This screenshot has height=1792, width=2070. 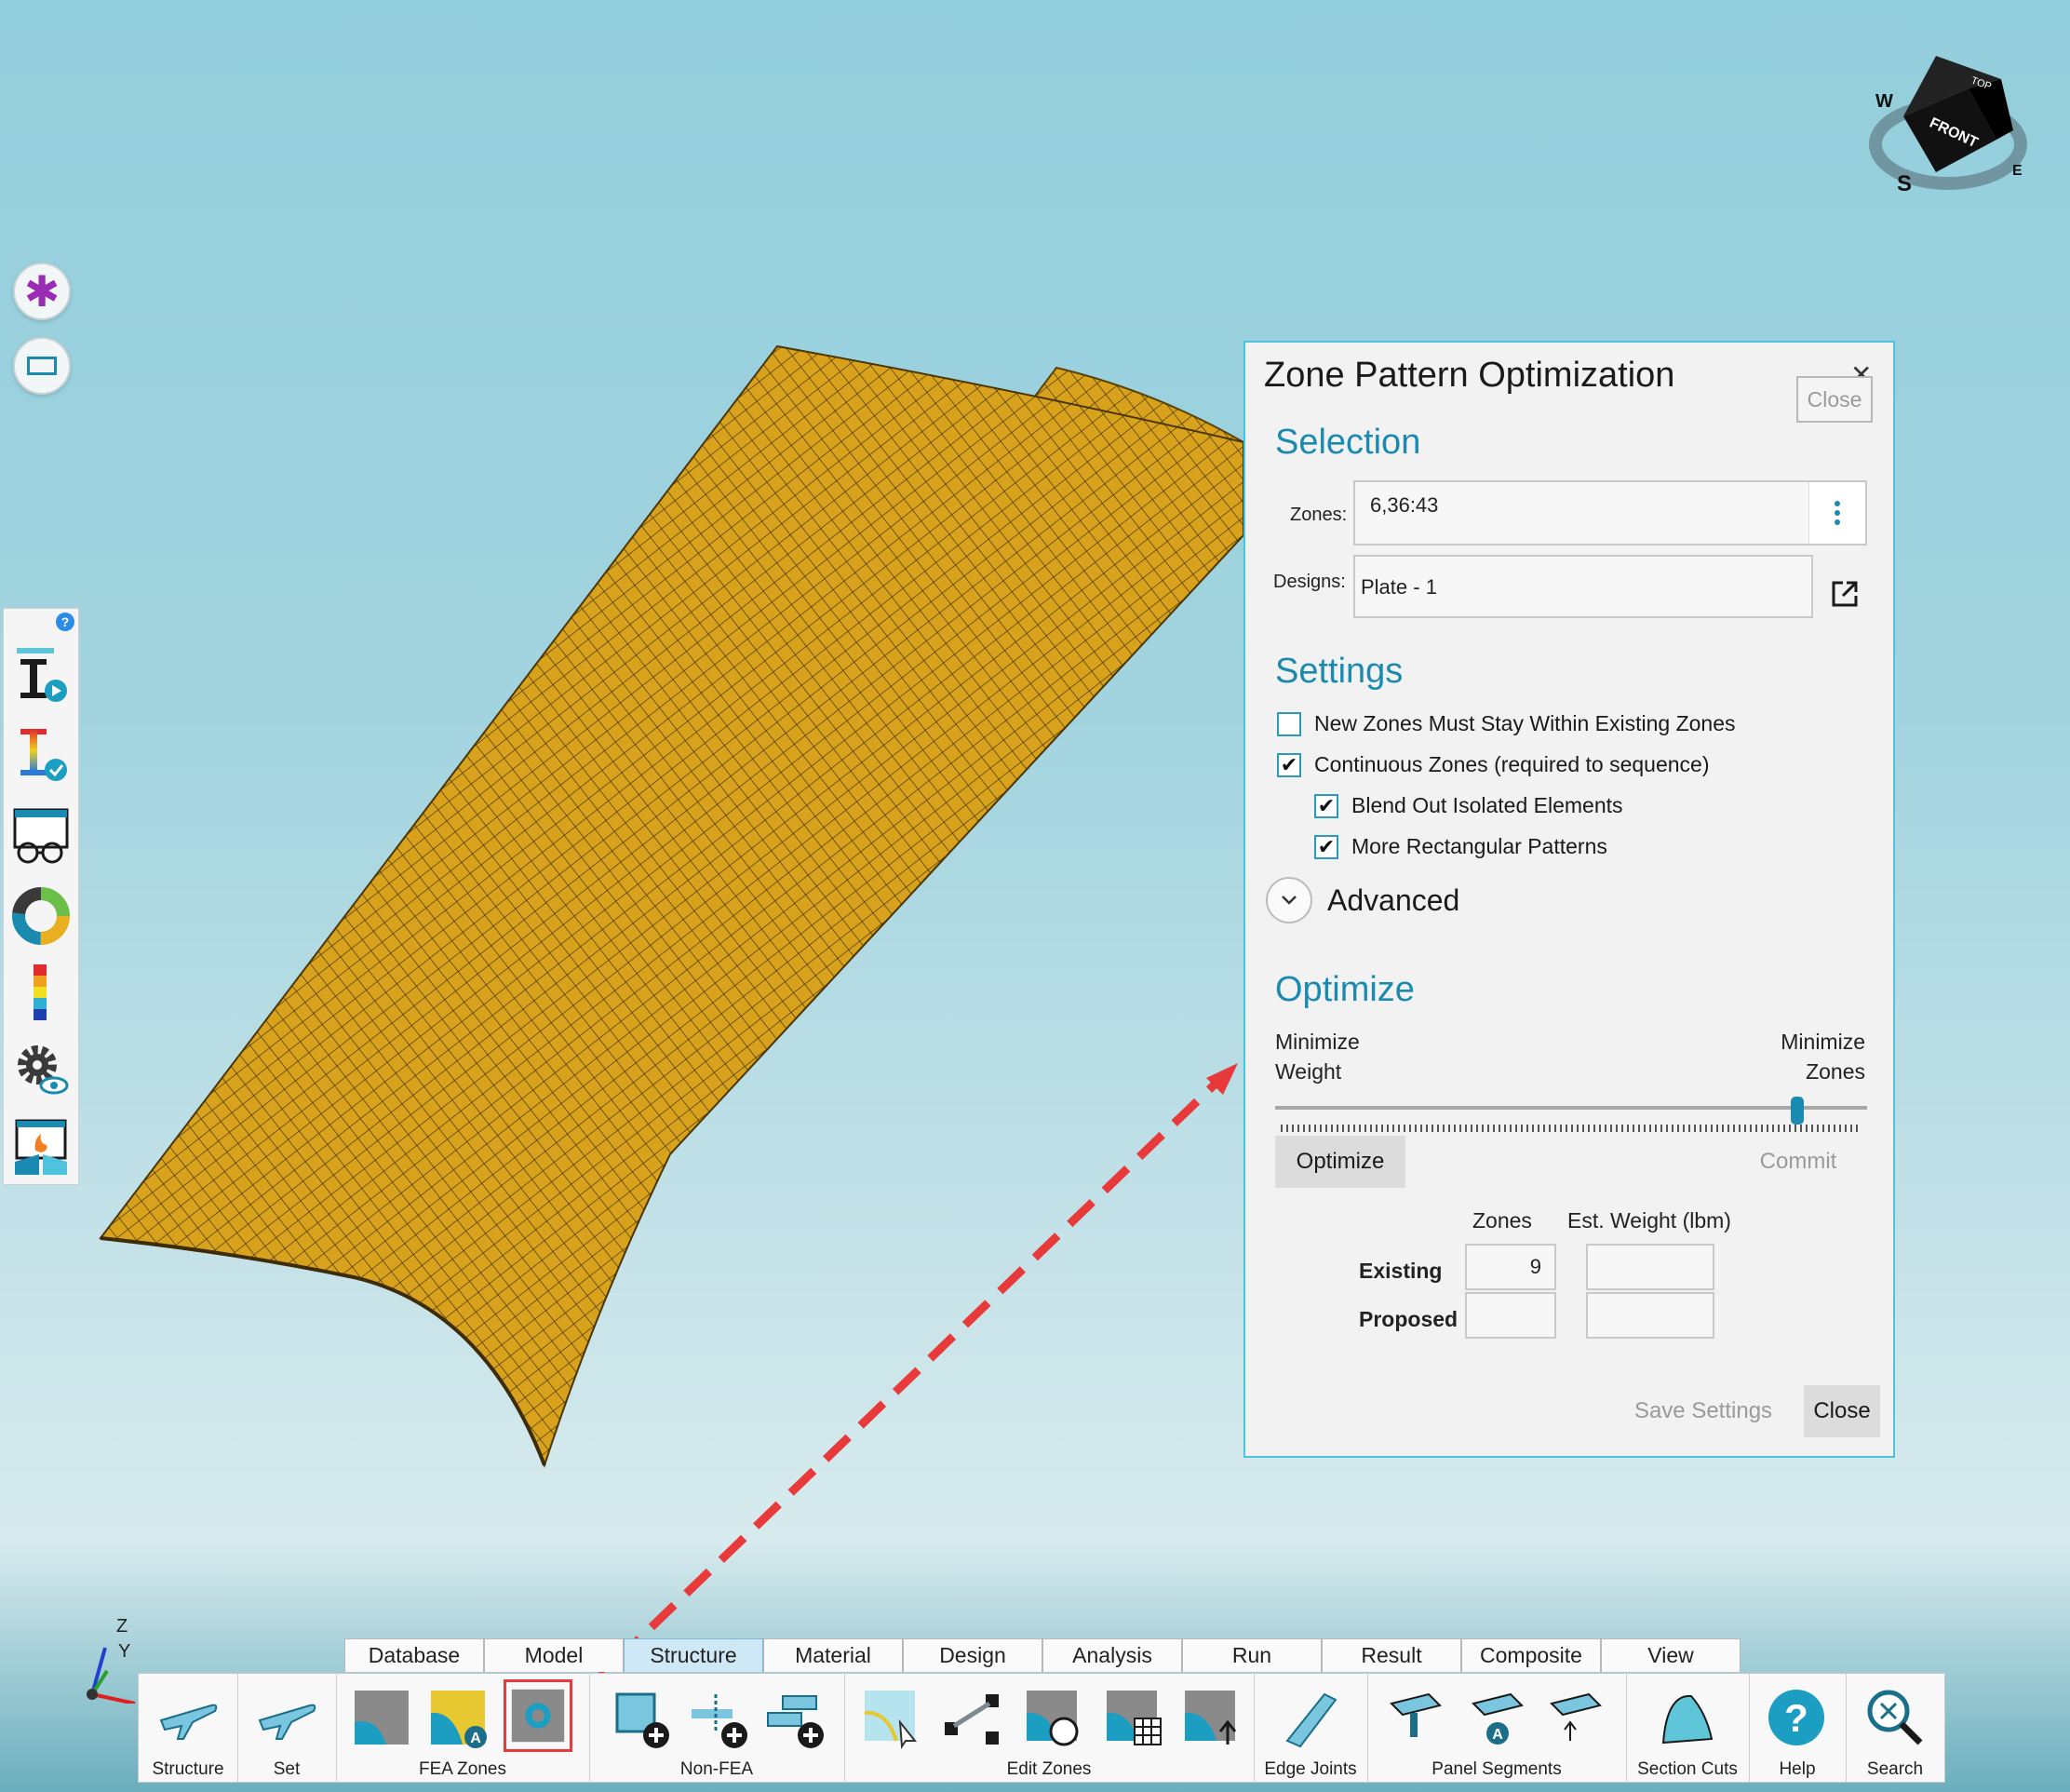 I want to click on group-label: FEA Zones, so click(x=463, y=1769).